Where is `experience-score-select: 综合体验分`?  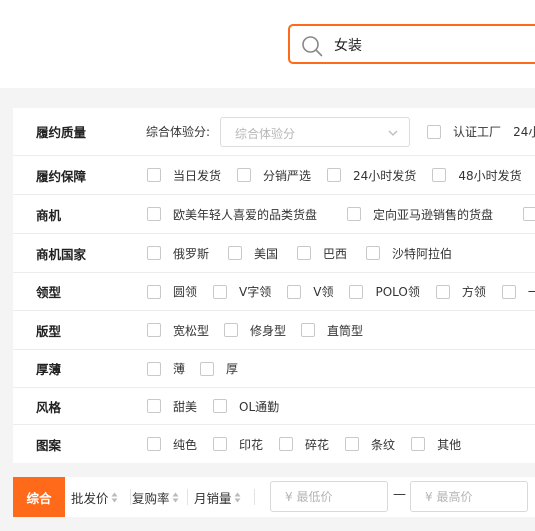
experience-score-select: 综合体验分 is located at coordinates (315, 131).